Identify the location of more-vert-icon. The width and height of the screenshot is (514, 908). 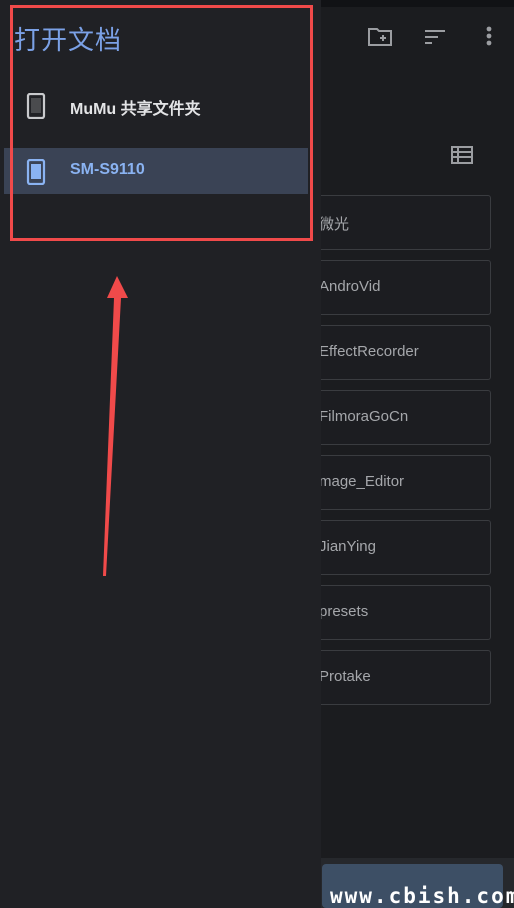
(489, 36).